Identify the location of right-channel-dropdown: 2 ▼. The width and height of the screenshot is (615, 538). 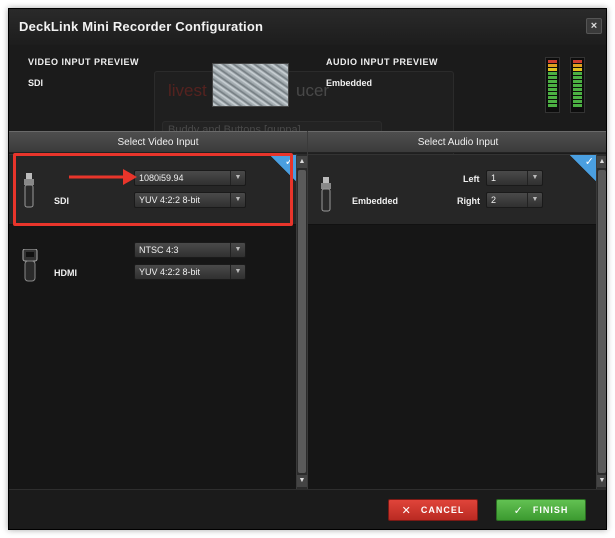
(514, 200).